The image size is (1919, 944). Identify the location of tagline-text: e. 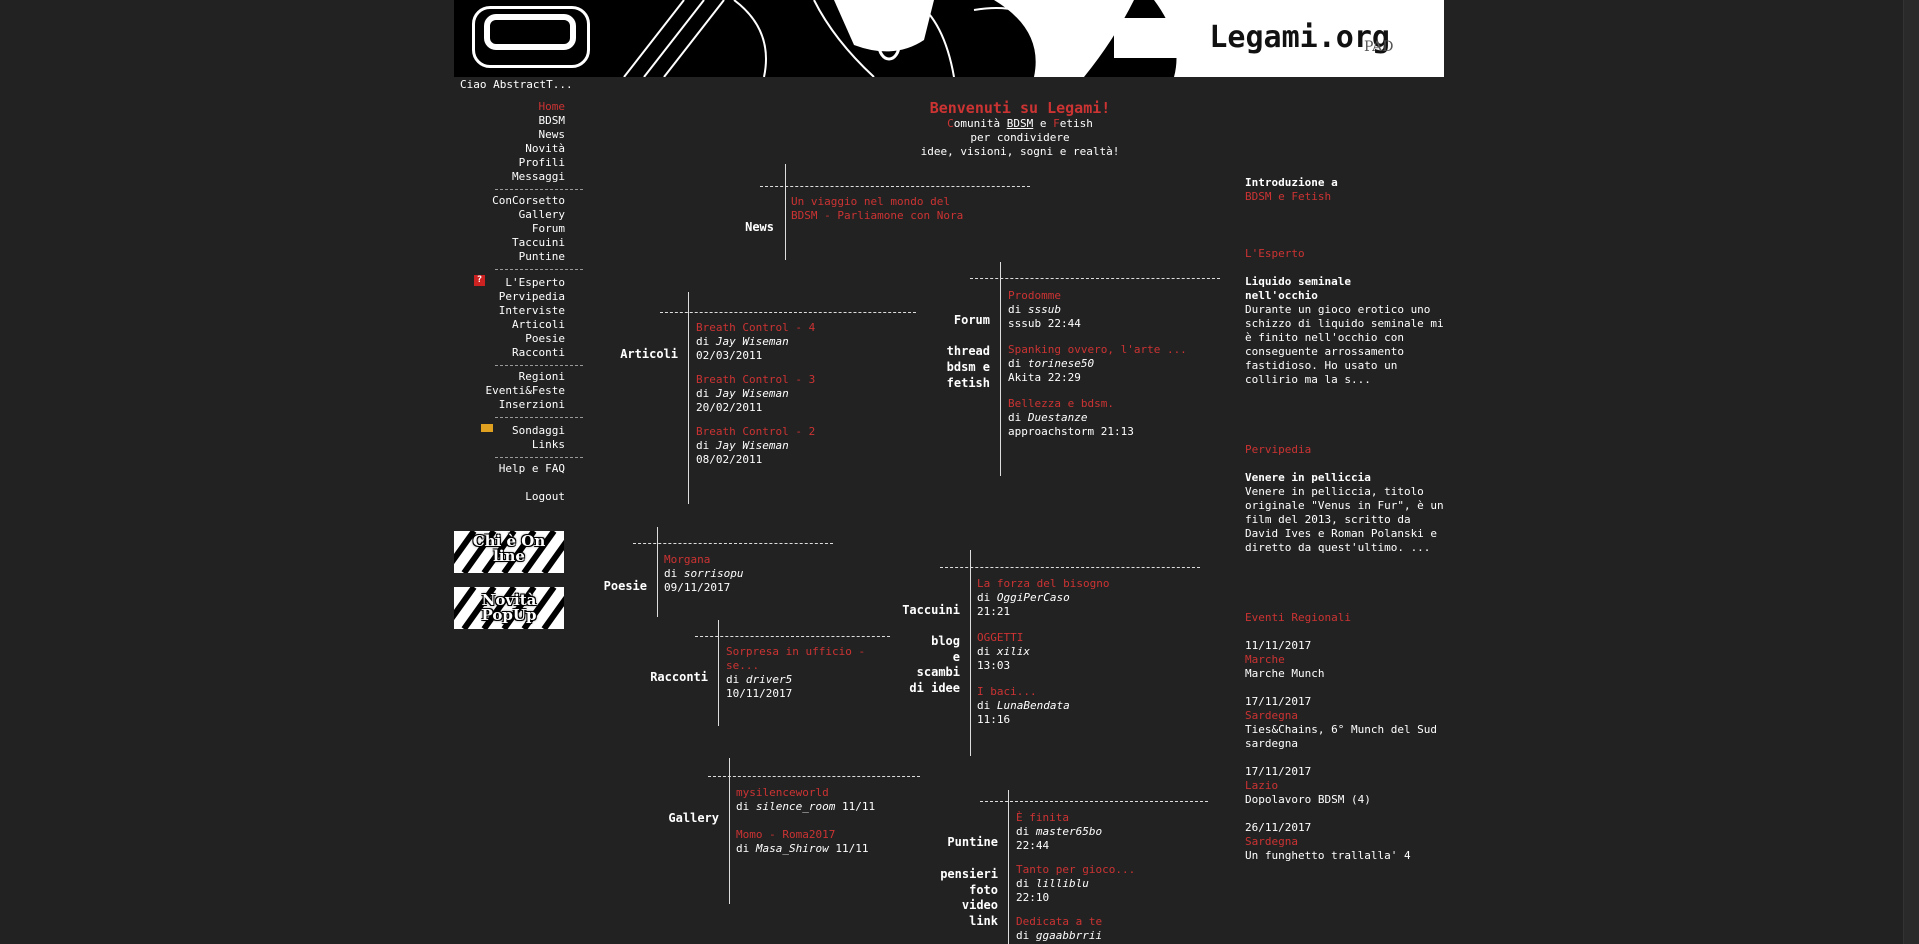
(1043, 123).